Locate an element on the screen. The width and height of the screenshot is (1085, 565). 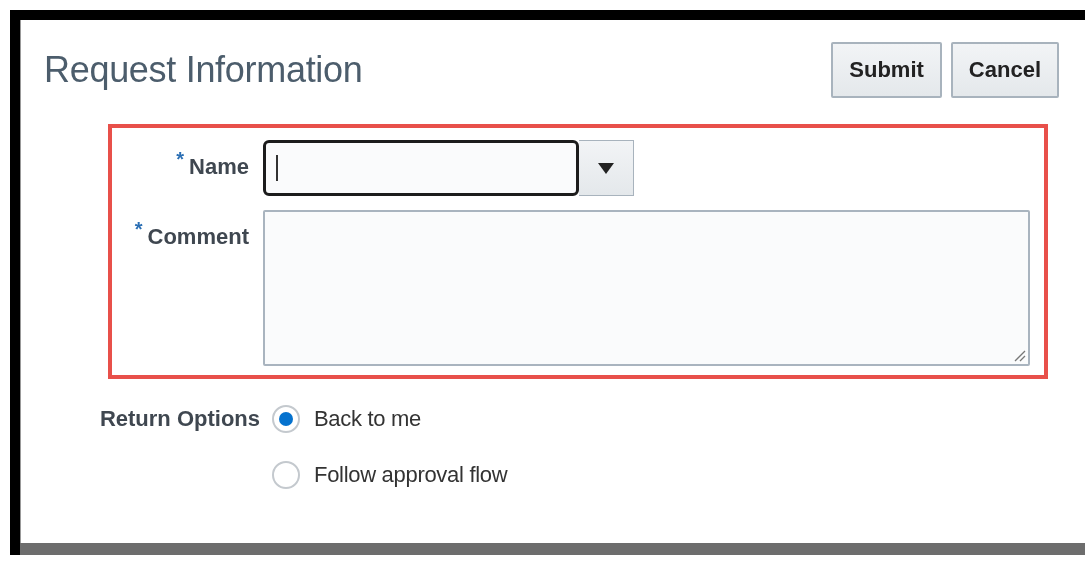
radio-label: Follow approval flow is located at coordinates (411, 475).